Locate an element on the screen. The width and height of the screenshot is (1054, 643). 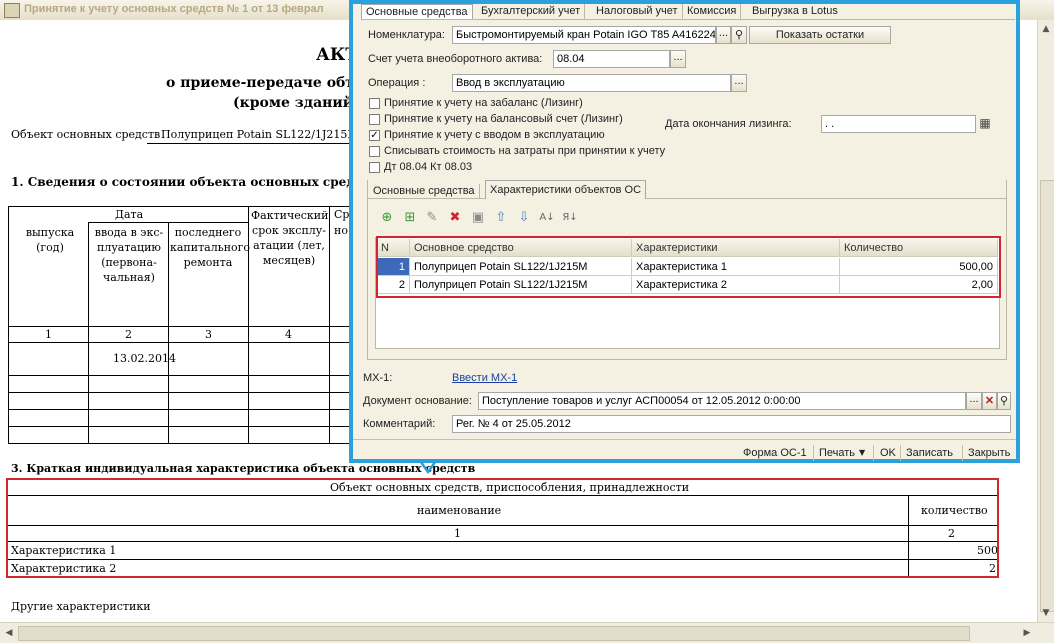
delete-icon: ✖ is located at coordinates (455, 218).